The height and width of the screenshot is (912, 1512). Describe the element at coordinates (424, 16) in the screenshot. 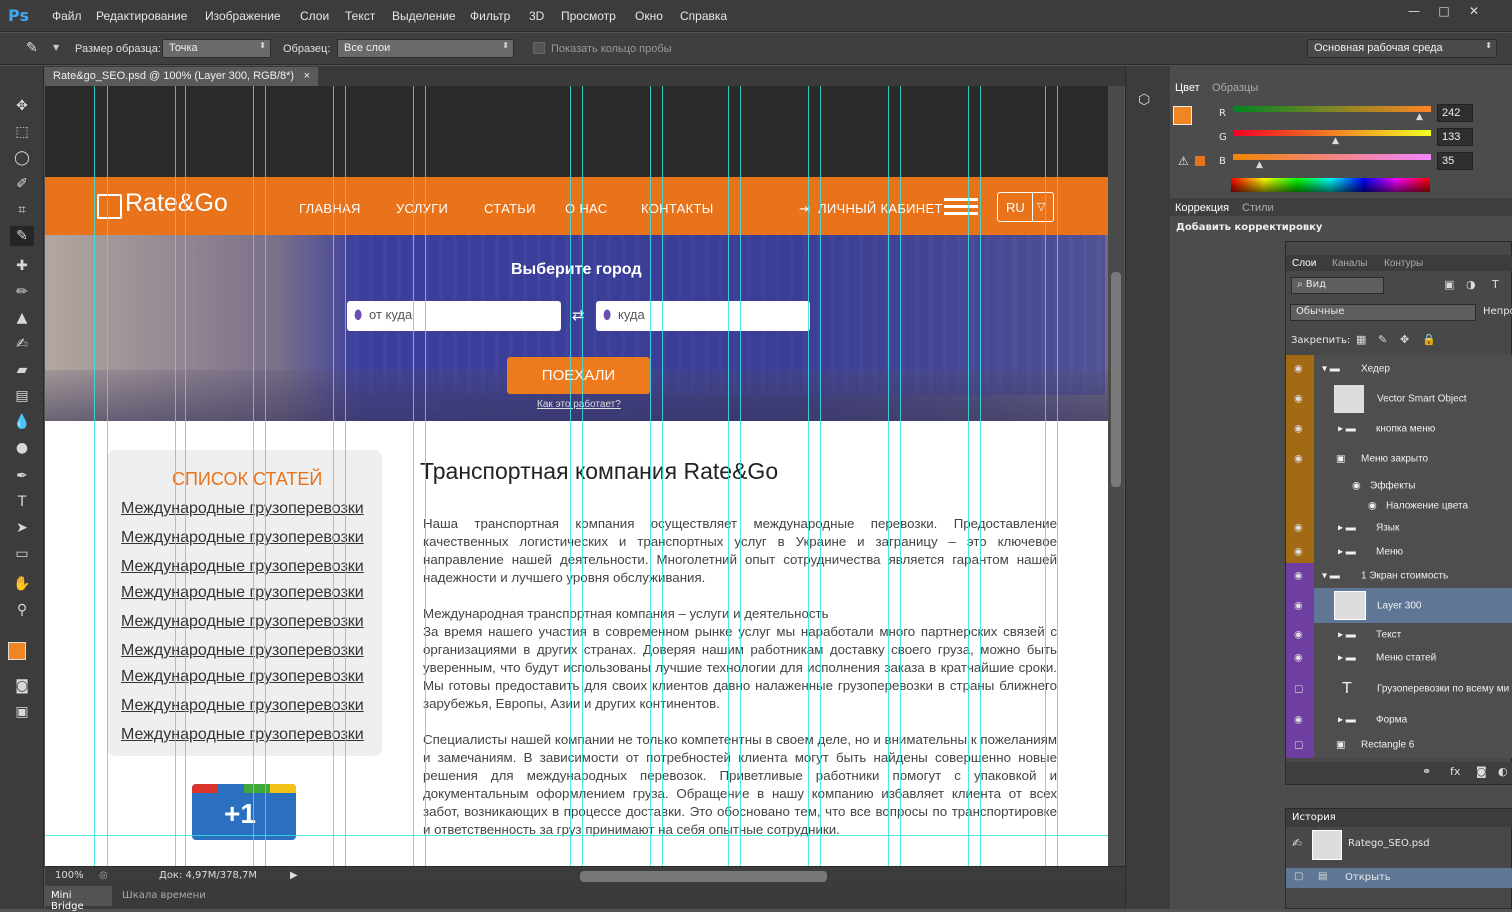

I see `menu-select: Выделение` at that location.